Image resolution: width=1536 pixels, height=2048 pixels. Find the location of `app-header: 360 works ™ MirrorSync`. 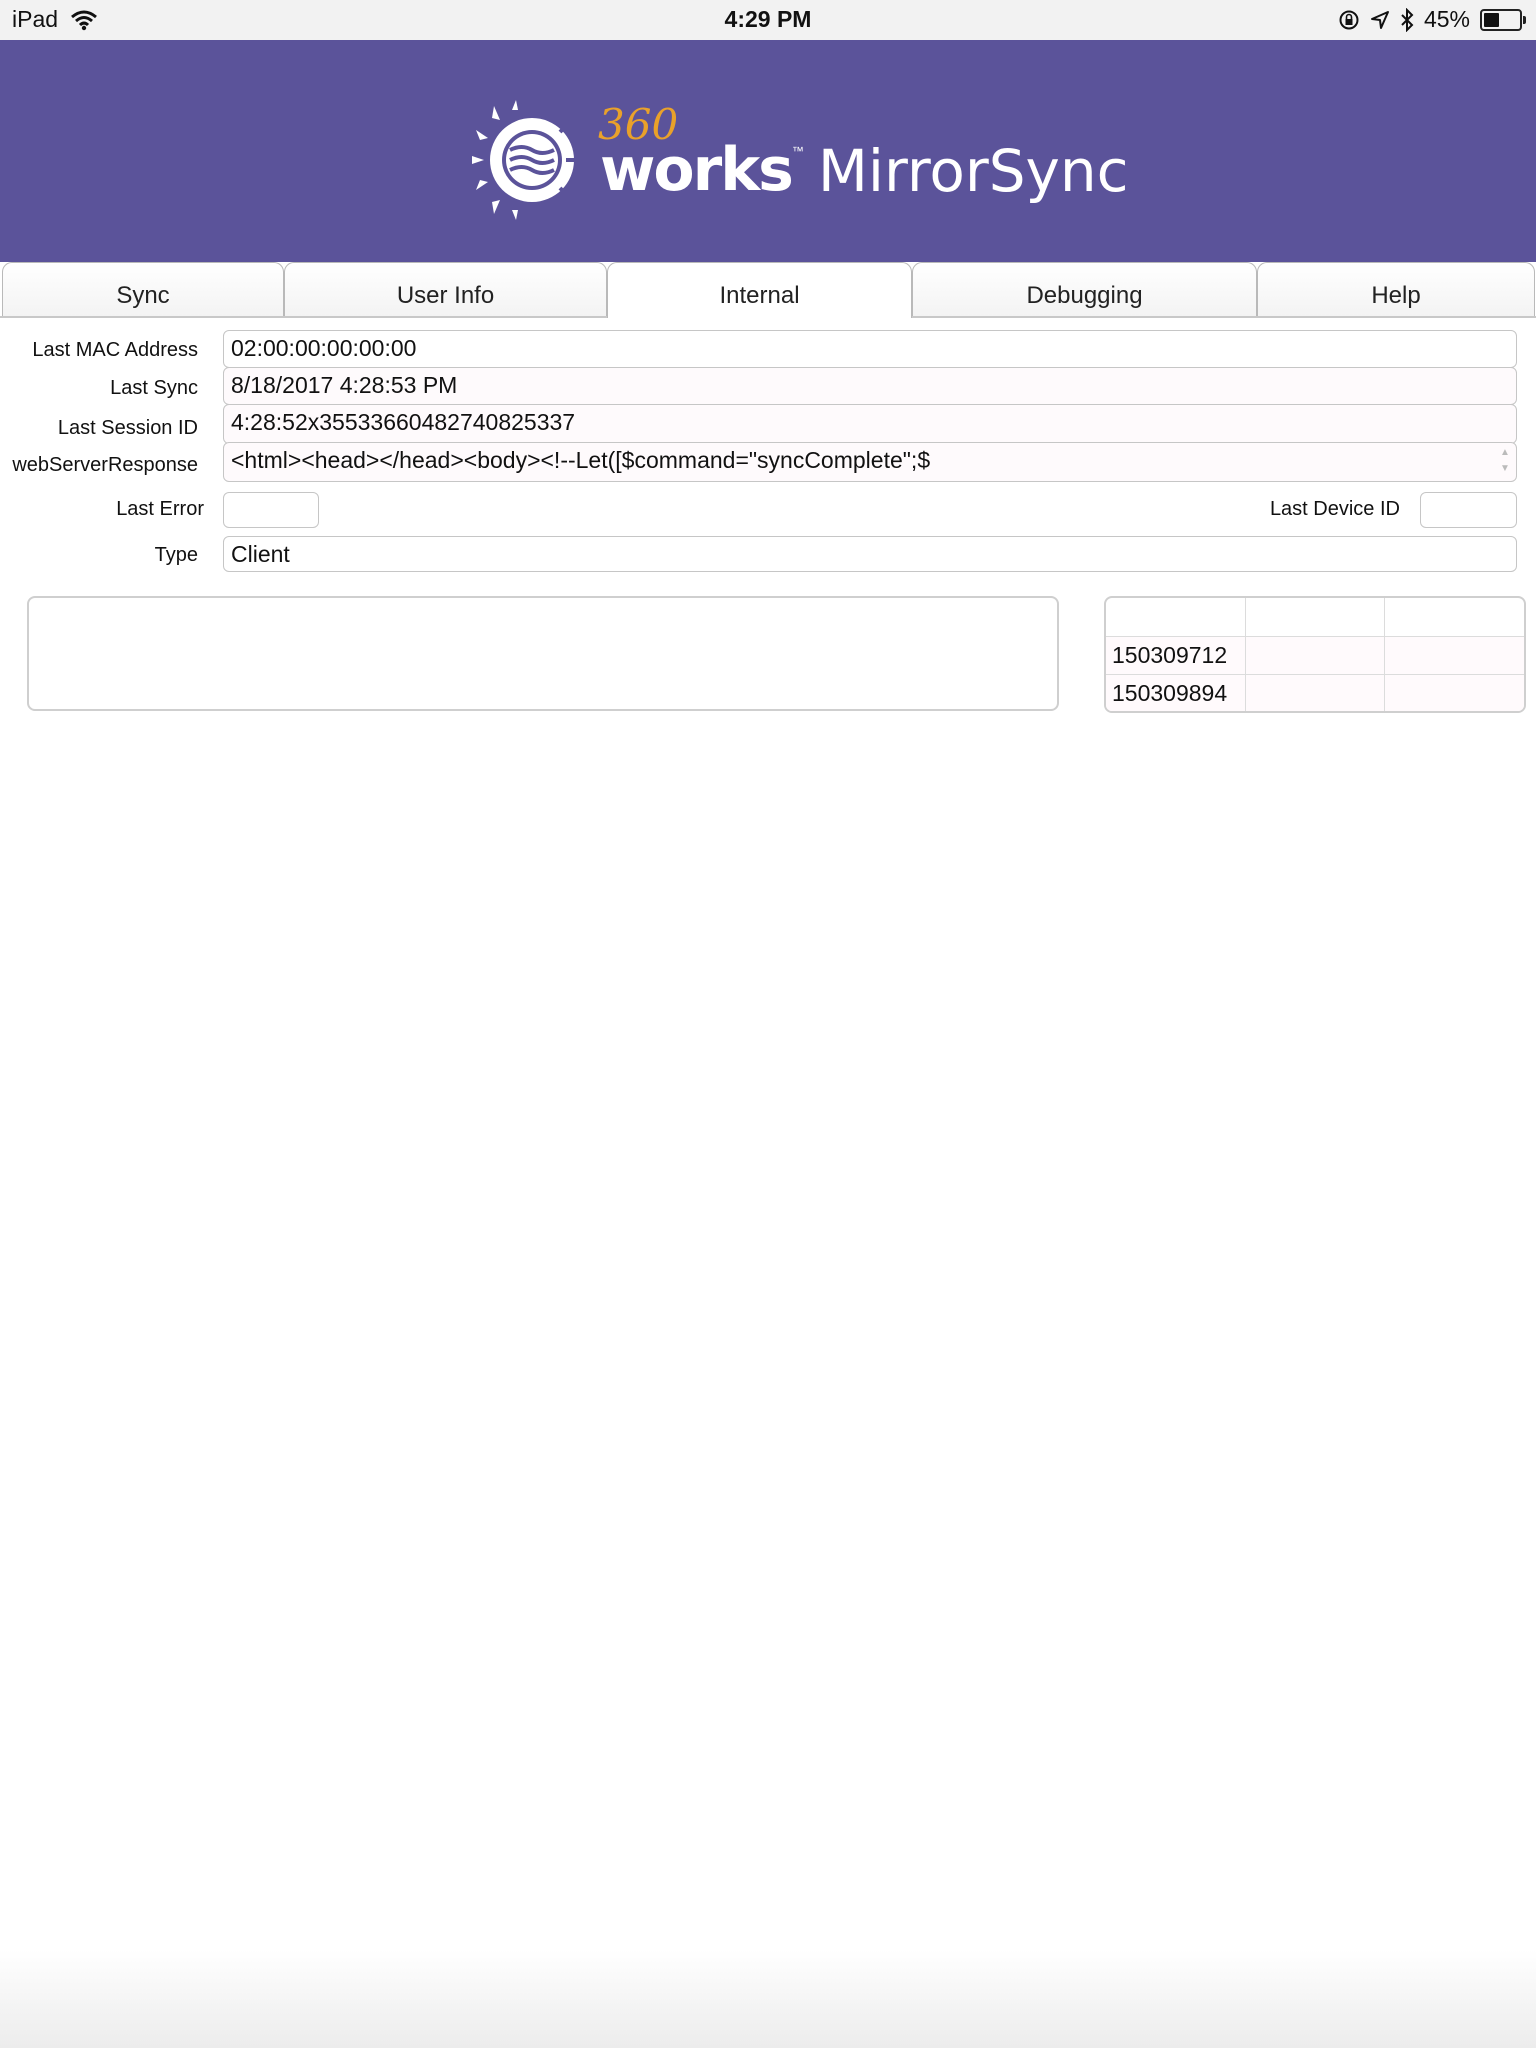

app-header: 360 works ™ MirrorSync is located at coordinates (768, 151).